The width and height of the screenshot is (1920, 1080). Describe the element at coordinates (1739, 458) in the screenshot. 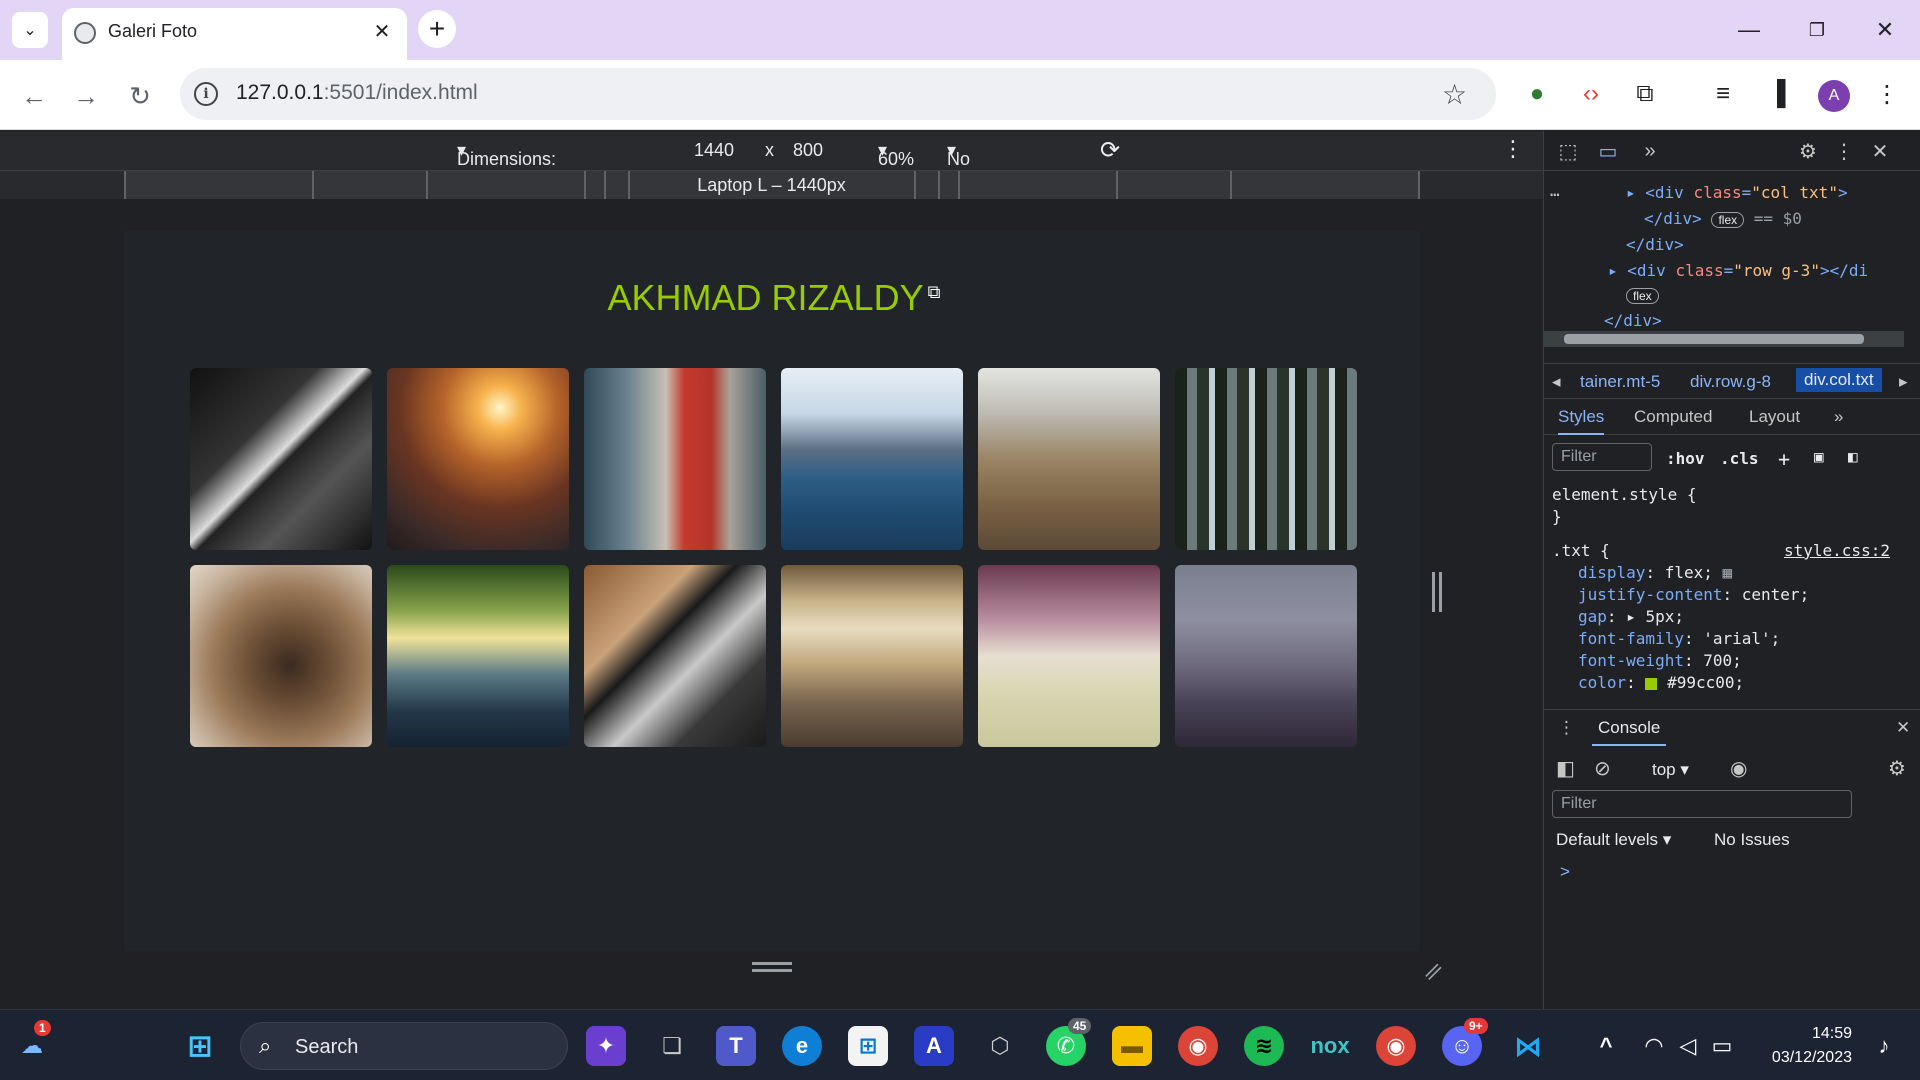

I see `cls-toggle: .cls` at that location.